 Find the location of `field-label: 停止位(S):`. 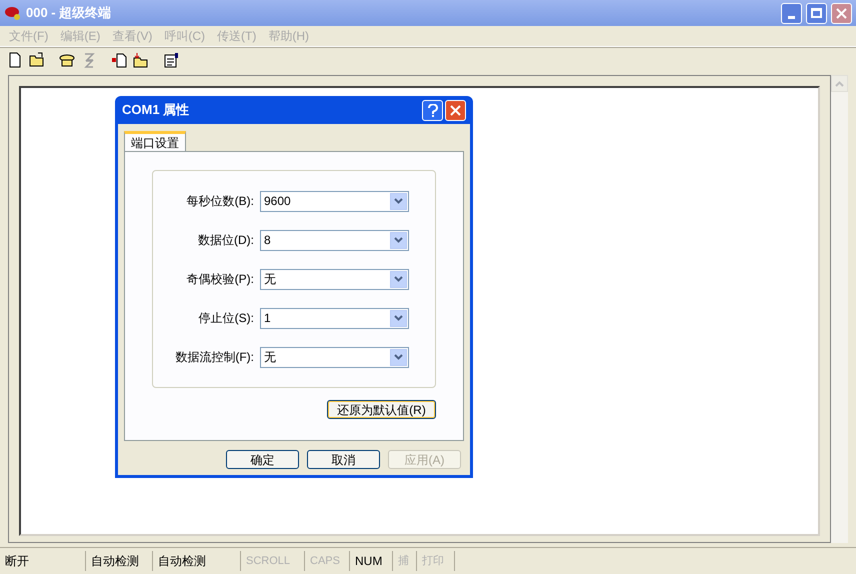

field-label: 停止位(S): is located at coordinates (226, 318).